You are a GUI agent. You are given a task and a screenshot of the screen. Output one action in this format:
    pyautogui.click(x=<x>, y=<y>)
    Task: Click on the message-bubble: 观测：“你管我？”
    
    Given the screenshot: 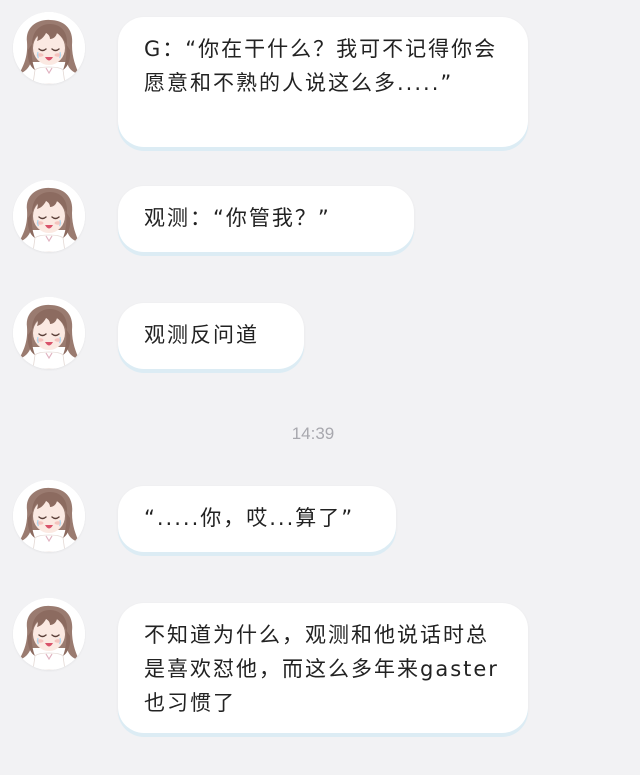 What is the action you would take?
    pyautogui.click(x=266, y=219)
    